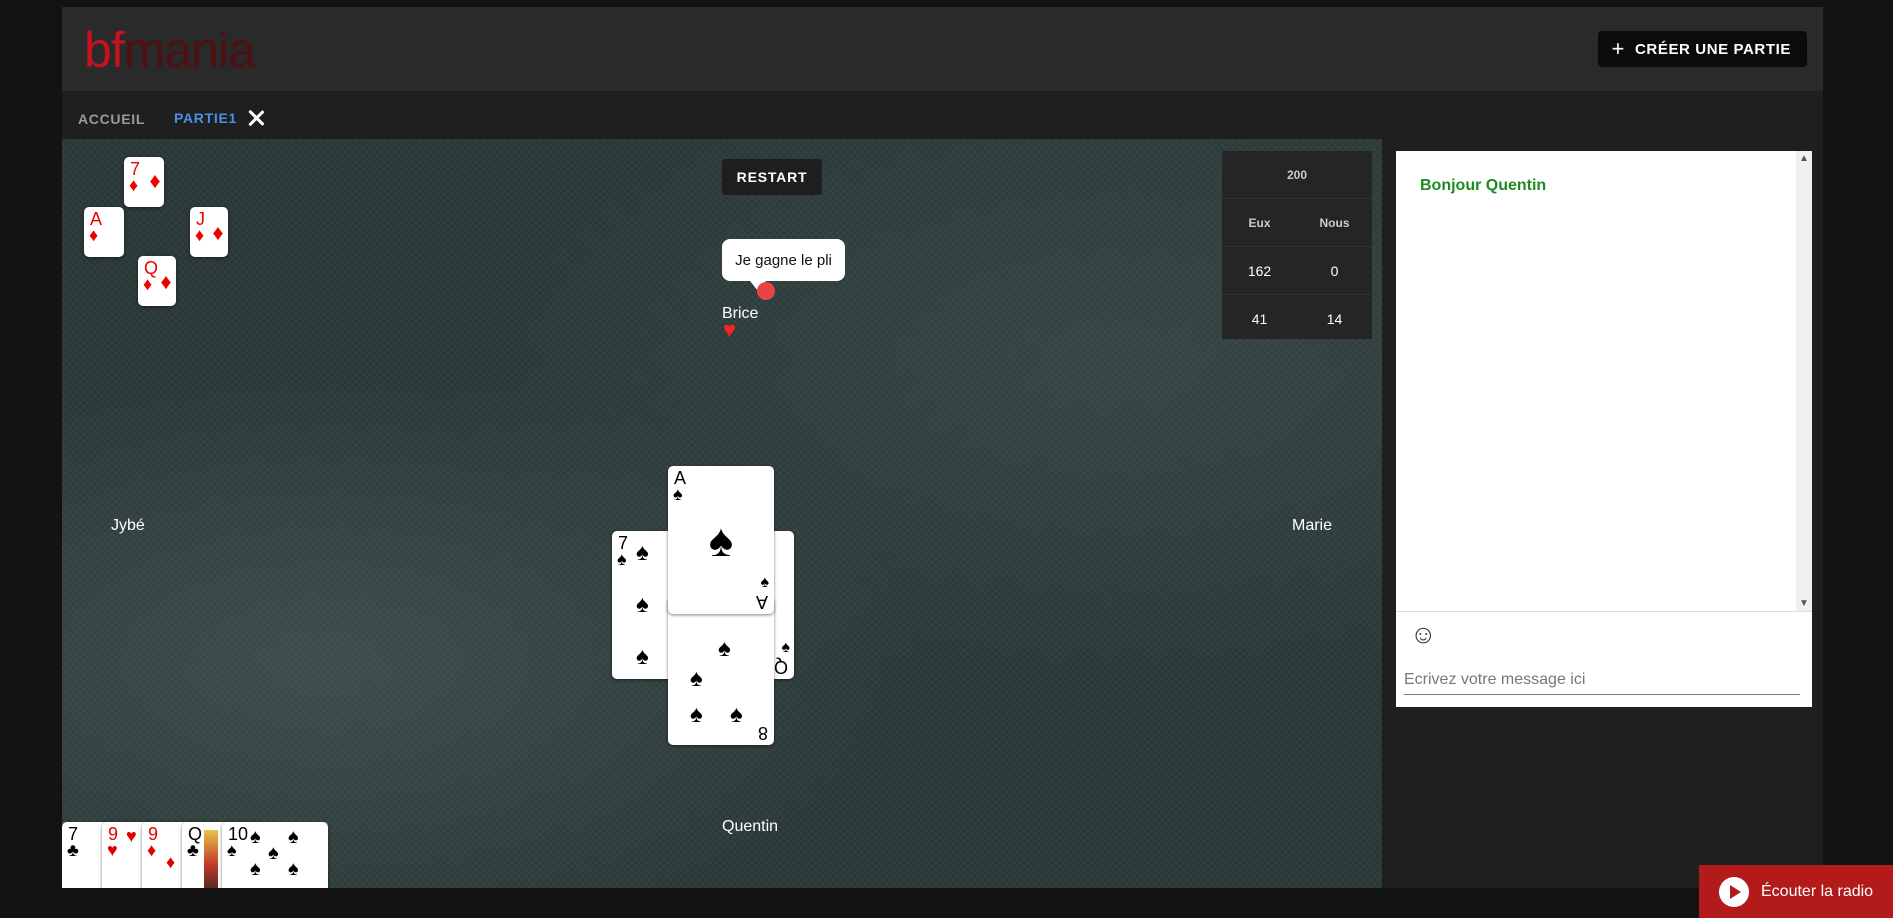 Image resolution: width=1893 pixels, height=918 pixels. I want to click on player-bottom-name: Quentin, so click(750, 826).